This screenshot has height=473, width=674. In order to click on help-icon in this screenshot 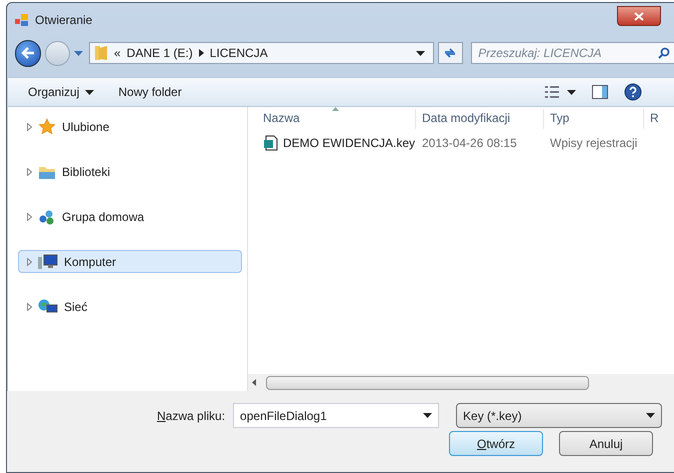, I will do `click(633, 92)`.